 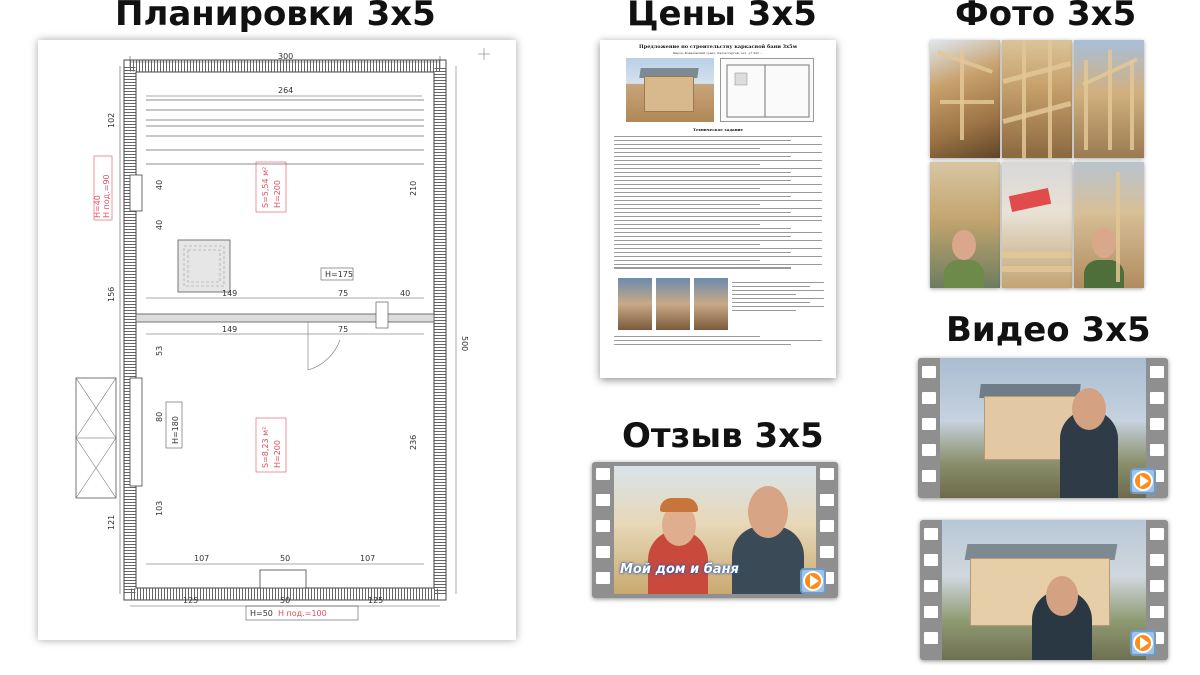 What do you see at coordinates (111, 522) in the screenshot?
I see `dim-left-121: 121` at bounding box center [111, 522].